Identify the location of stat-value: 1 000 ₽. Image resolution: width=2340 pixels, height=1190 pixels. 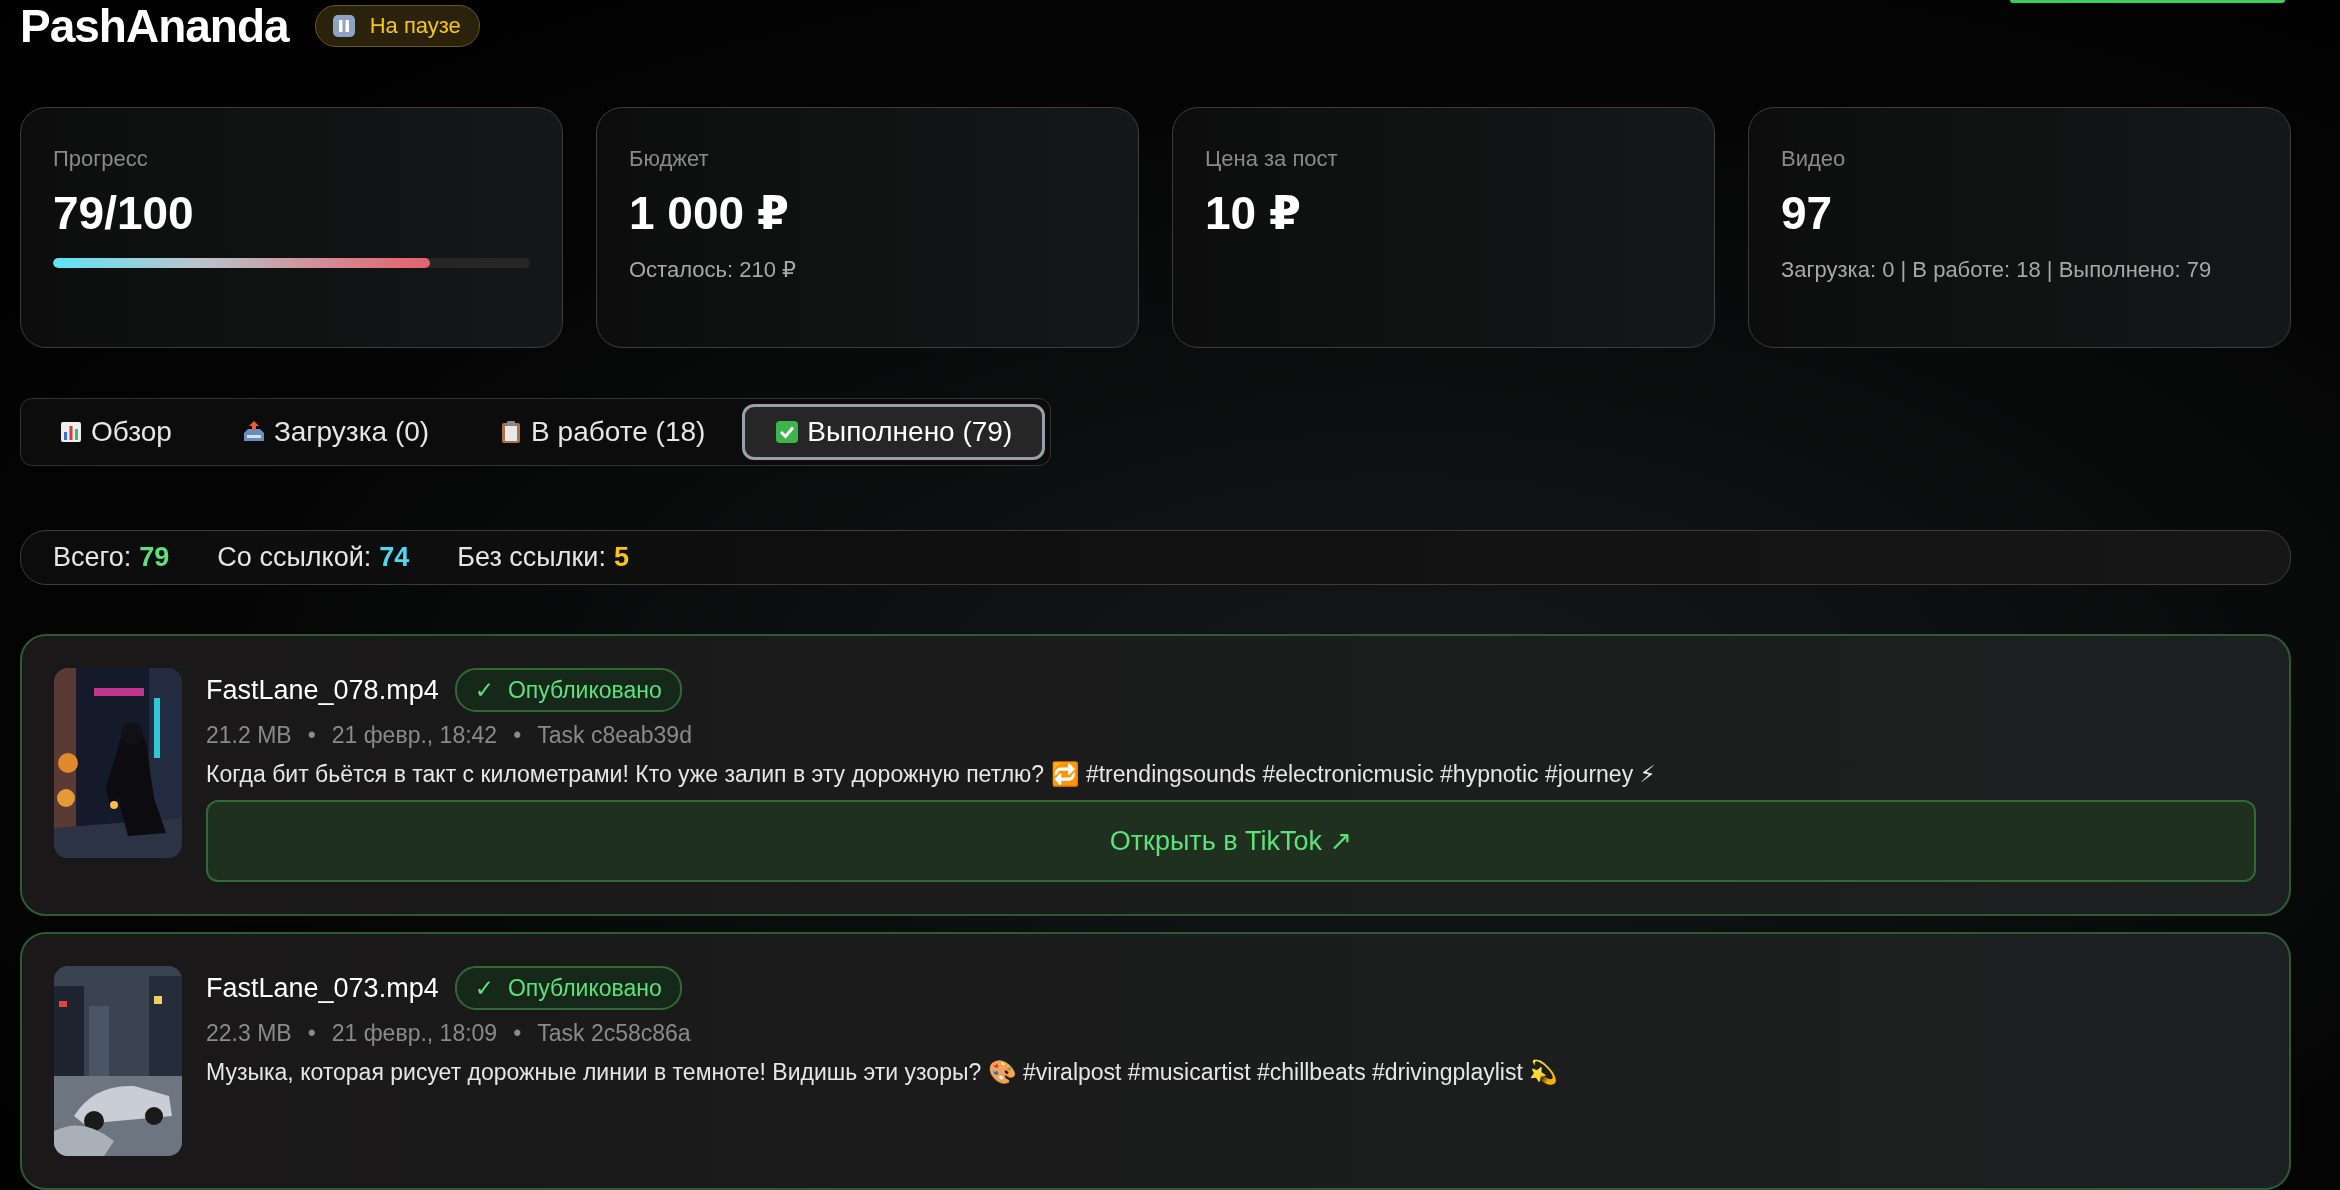
(709, 213).